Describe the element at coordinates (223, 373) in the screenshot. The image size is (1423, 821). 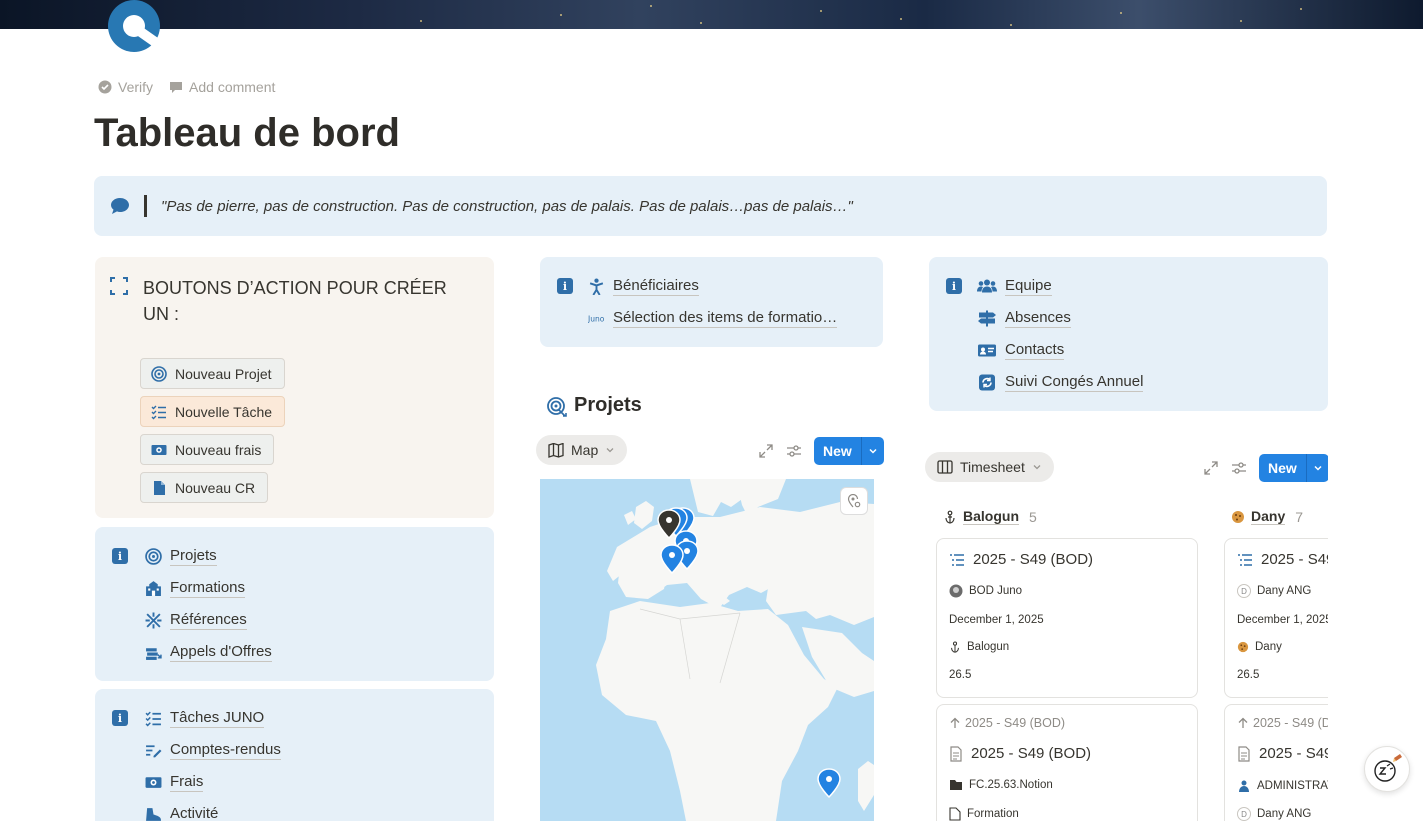
I see `new-project-label: Nouveau Projet` at that location.